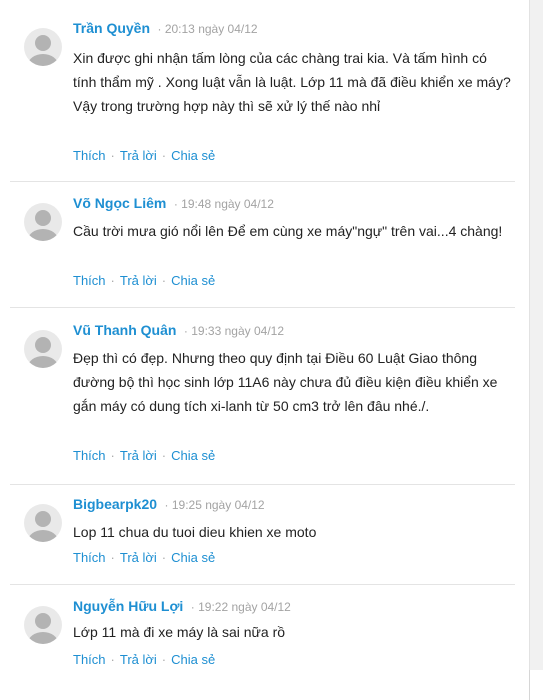 This screenshot has height=700, width=543. Describe the element at coordinates (211, 29) in the screenshot. I see `comment-timestamp: 20:13 ngày 04/12` at that location.